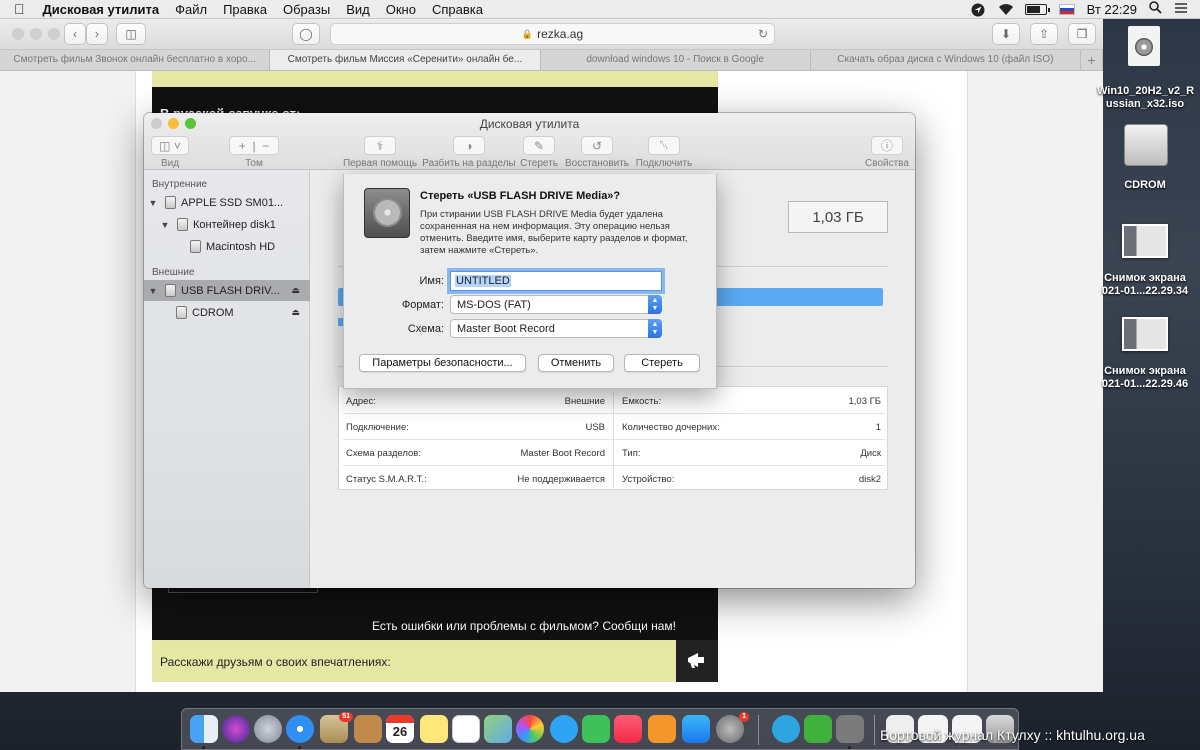 The height and width of the screenshot is (750, 1200). Describe the element at coordinates (36, 34) in the screenshot. I see `minimize-window-button` at that location.